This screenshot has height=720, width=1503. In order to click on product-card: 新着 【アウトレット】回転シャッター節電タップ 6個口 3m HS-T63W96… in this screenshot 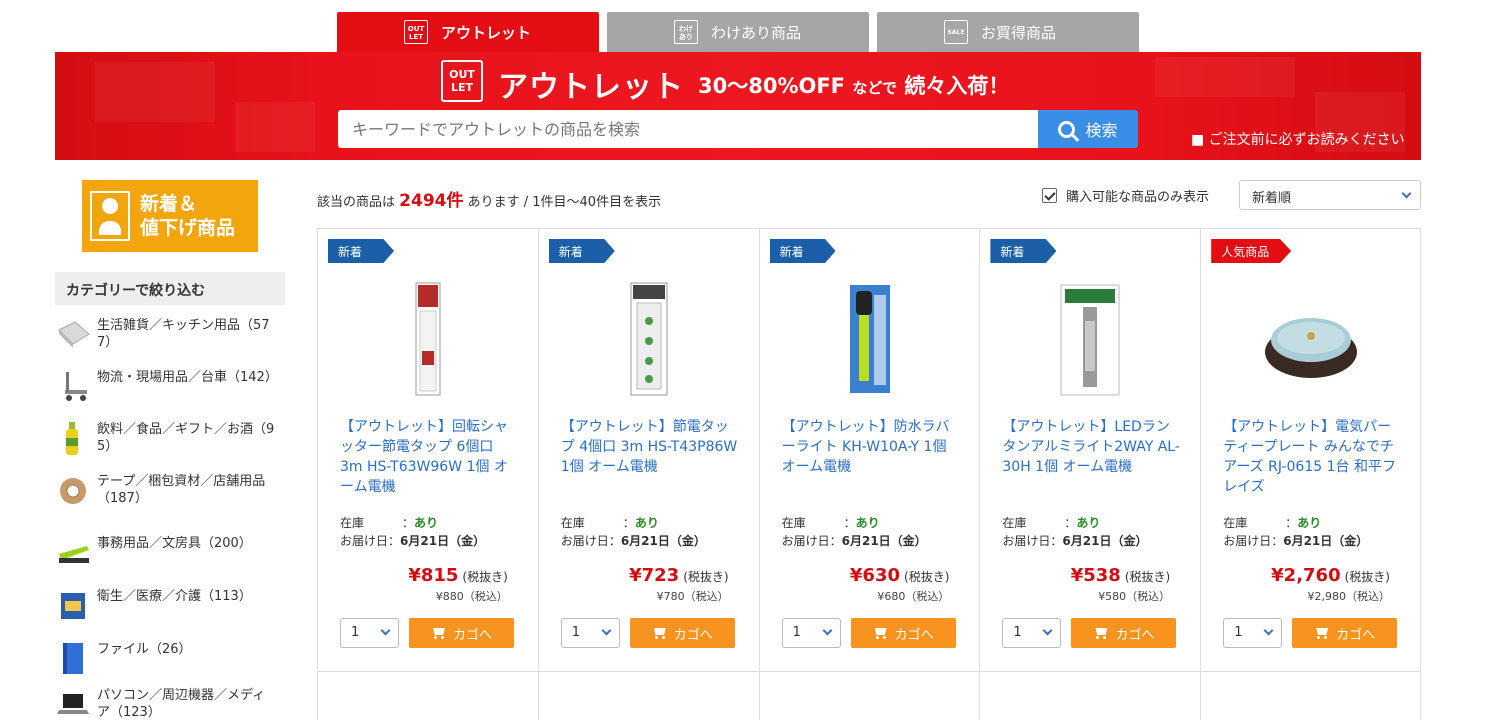, I will do `click(428, 450)`.